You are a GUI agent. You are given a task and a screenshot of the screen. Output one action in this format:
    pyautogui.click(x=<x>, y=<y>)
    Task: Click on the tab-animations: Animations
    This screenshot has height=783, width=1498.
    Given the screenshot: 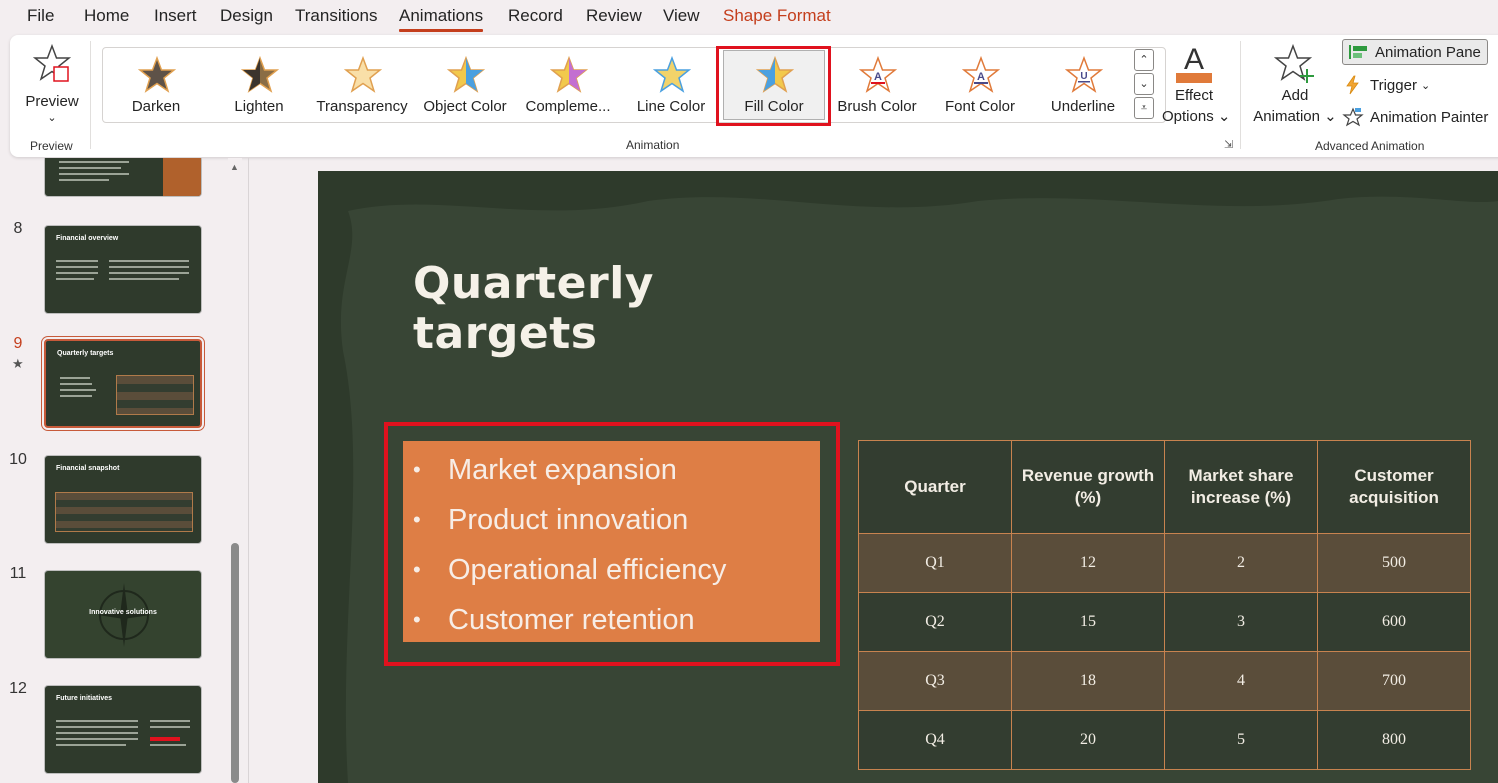 What is the action you would take?
    pyautogui.click(x=441, y=19)
    